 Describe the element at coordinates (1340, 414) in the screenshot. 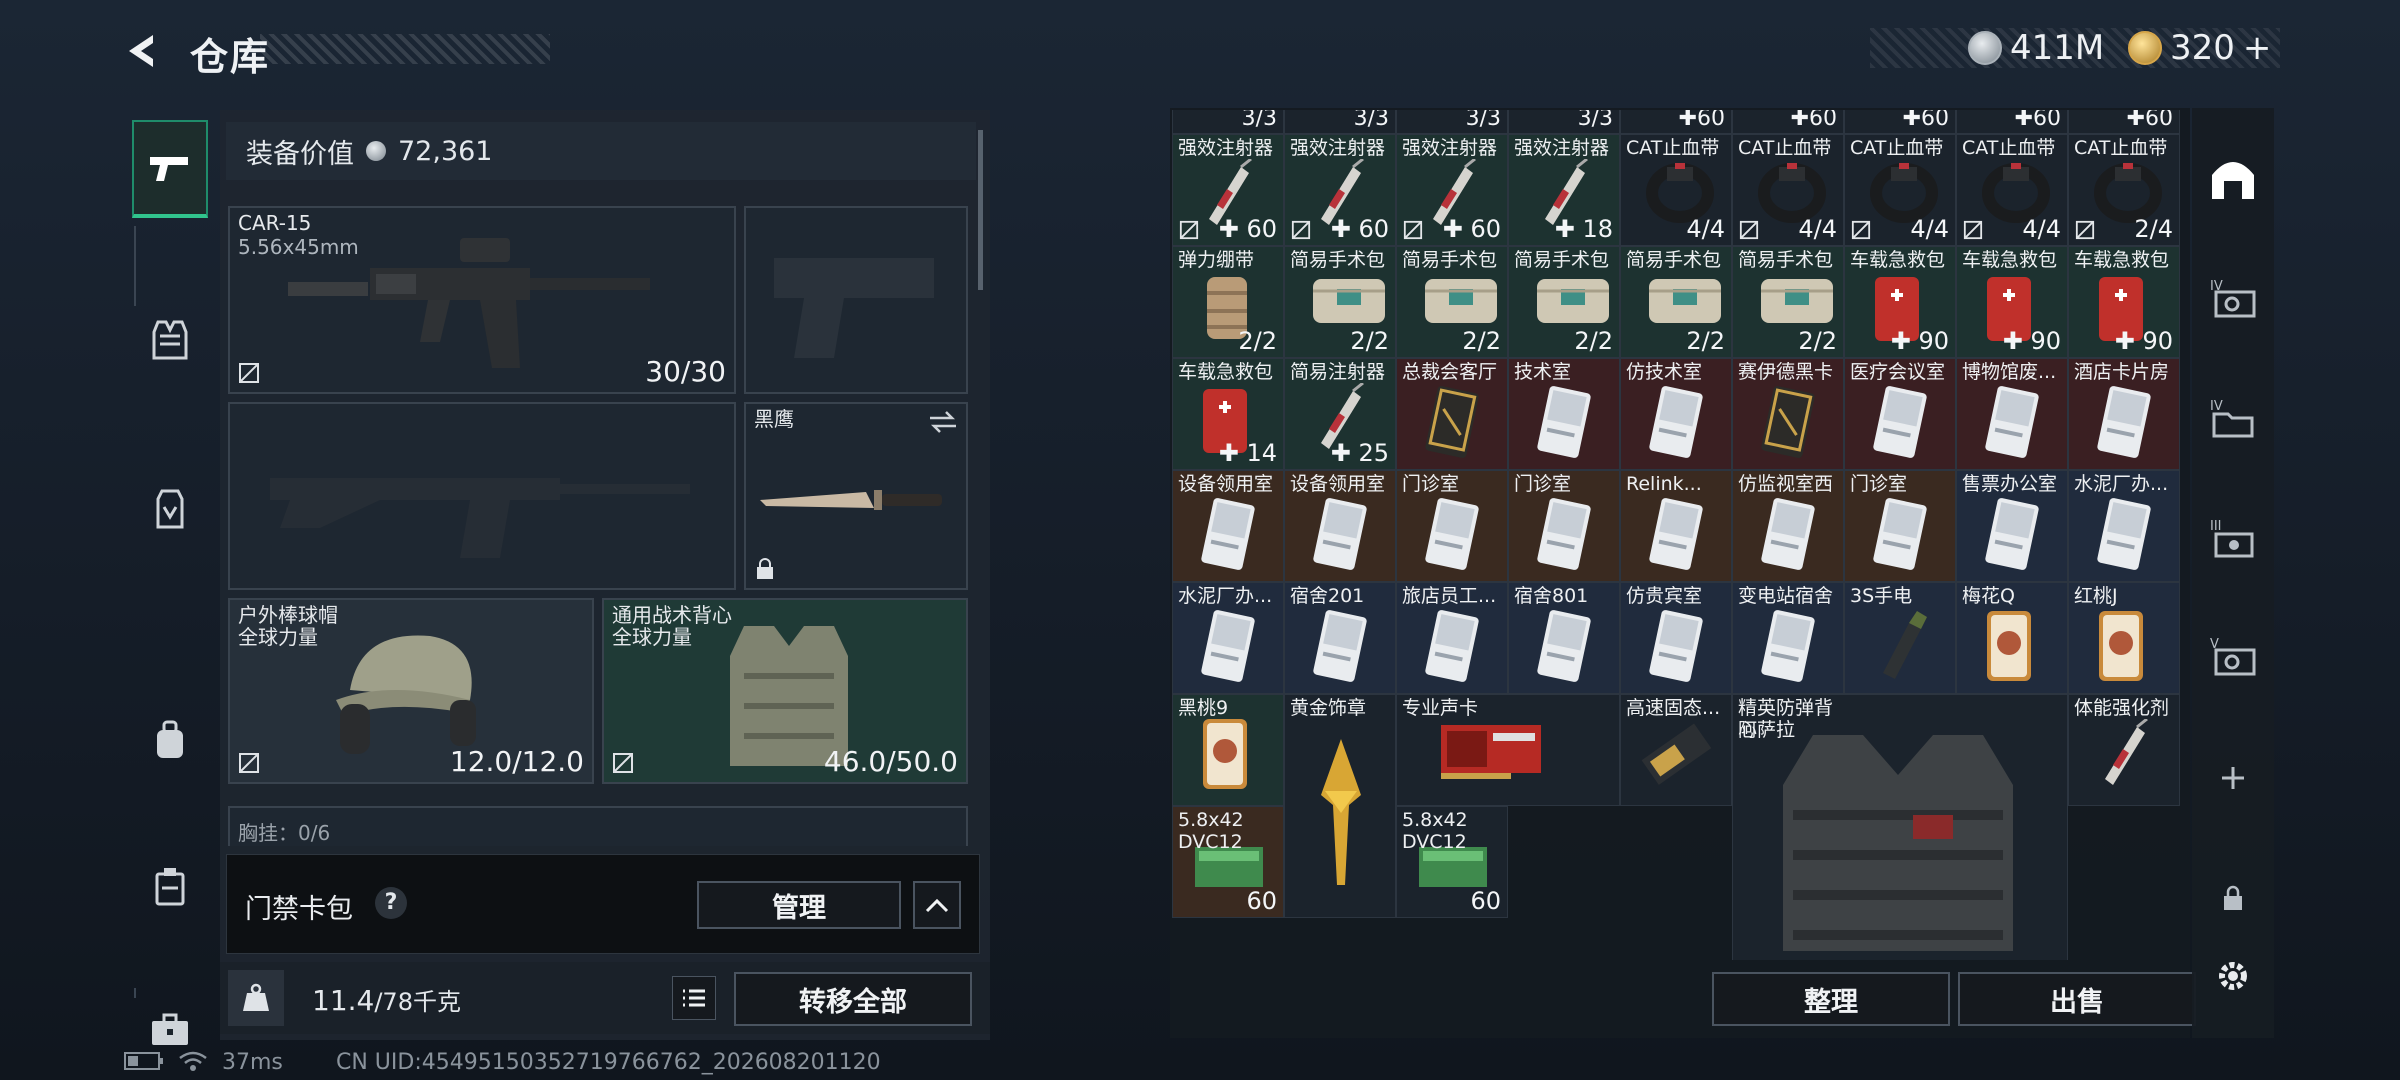

I see `storage-item-cell: 简易注射器 ✚ 25` at that location.